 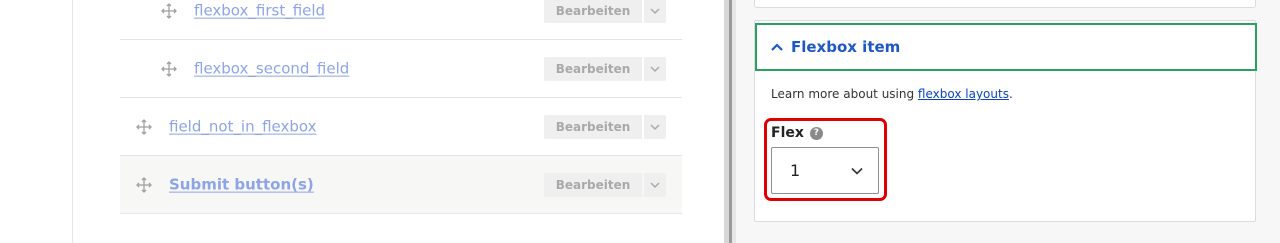 I want to click on help-text-prefix: Learn more about using, so click(x=844, y=94).